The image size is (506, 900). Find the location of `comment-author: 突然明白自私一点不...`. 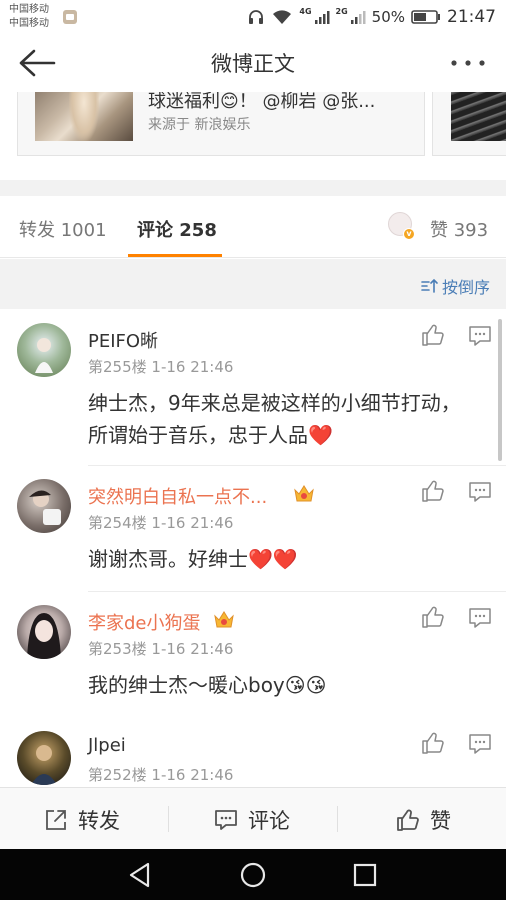

comment-author: 突然明白自私一点不... is located at coordinates (177, 496).